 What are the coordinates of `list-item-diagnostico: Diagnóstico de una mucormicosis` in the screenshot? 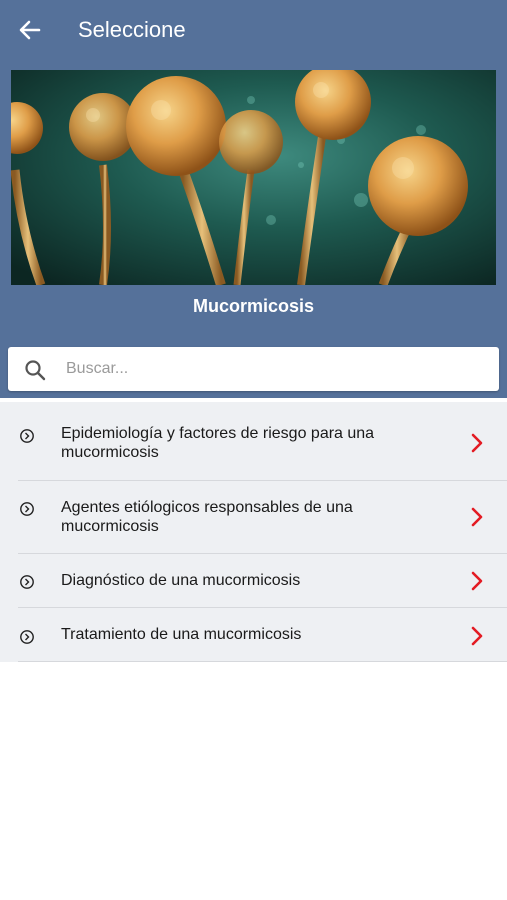 It's located at (253, 580).